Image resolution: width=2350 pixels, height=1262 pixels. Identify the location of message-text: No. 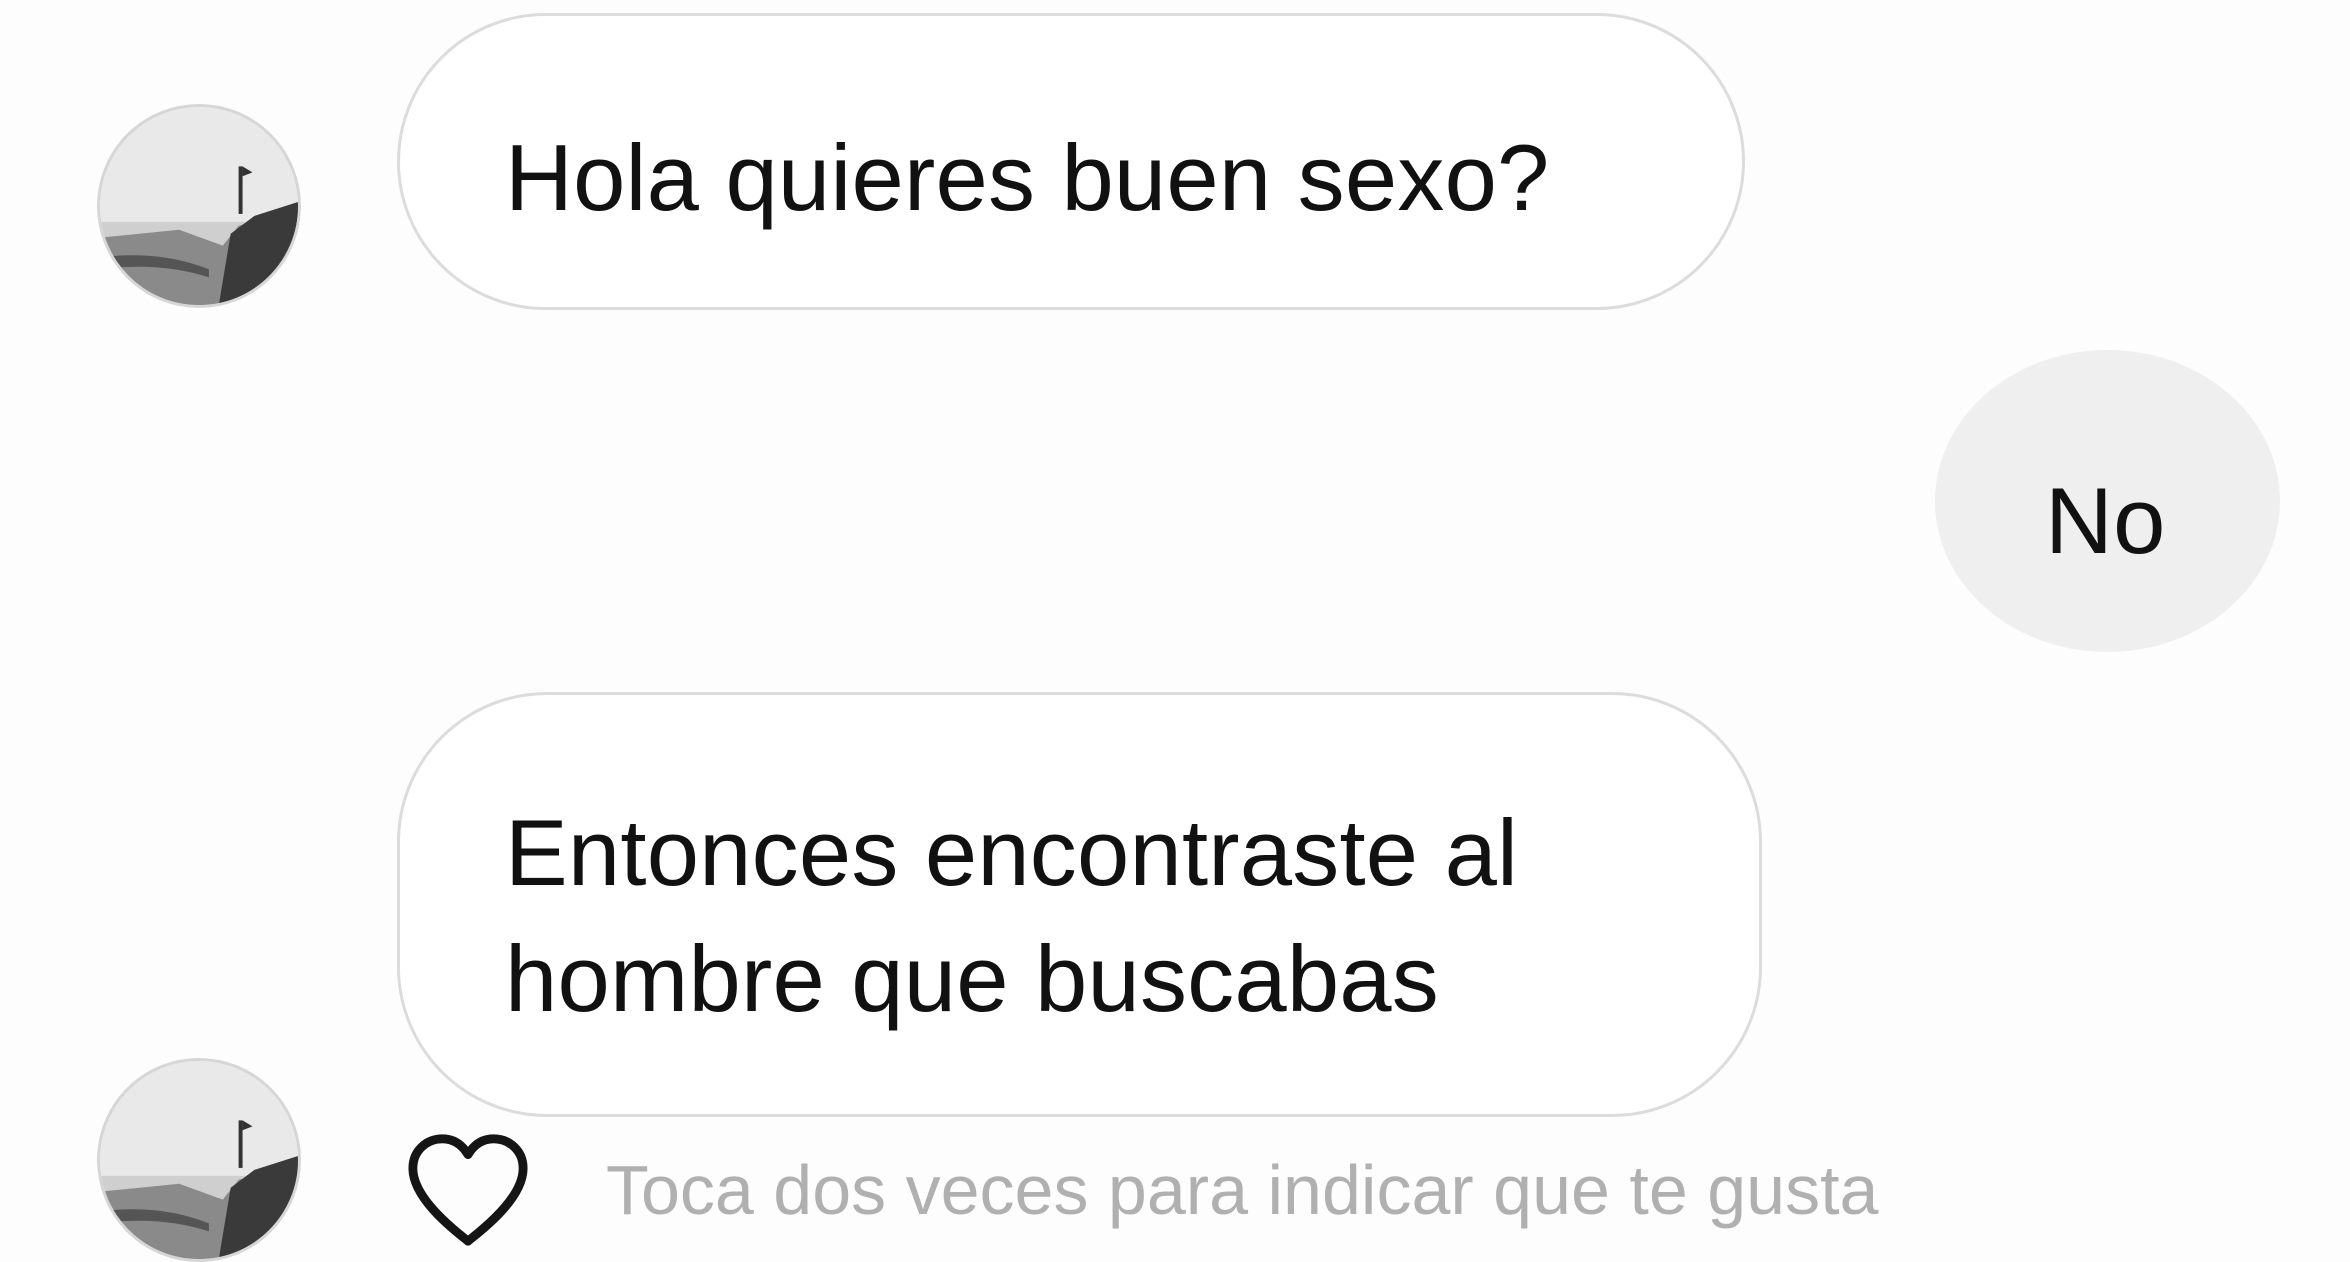
(2105, 520).